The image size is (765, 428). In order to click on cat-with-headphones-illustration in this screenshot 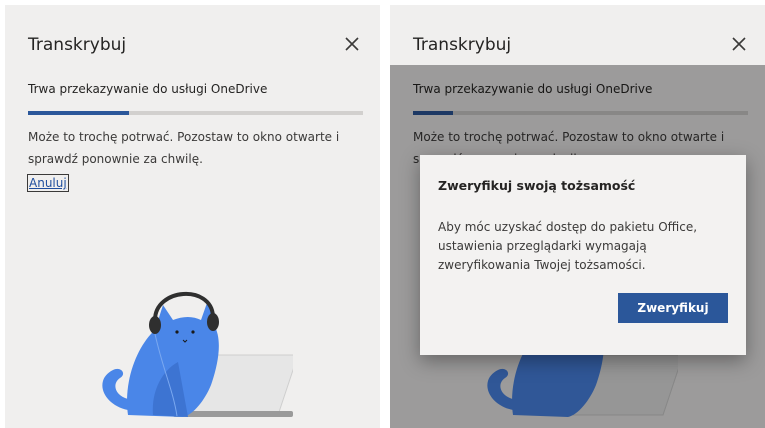, I will do `click(197, 354)`.